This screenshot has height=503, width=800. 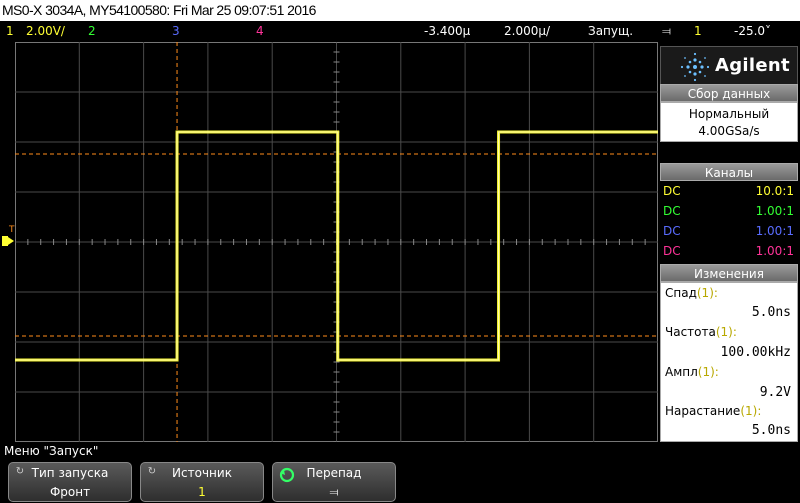 What do you see at coordinates (698, 31) in the screenshot?
I see `trigger-channel: 1` at bounding box center [698, 31].